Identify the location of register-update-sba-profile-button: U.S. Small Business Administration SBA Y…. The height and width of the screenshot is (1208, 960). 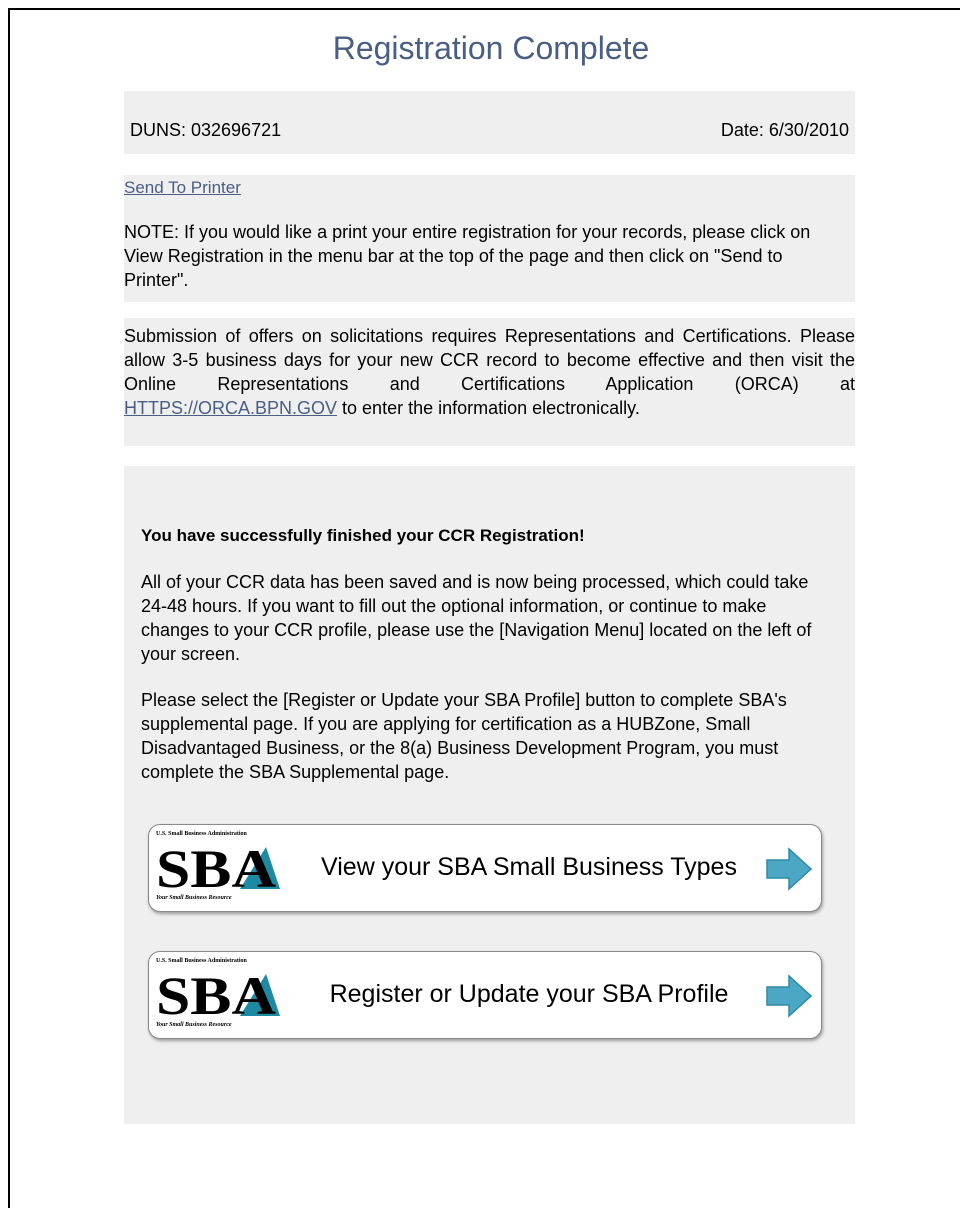
(485, 995).